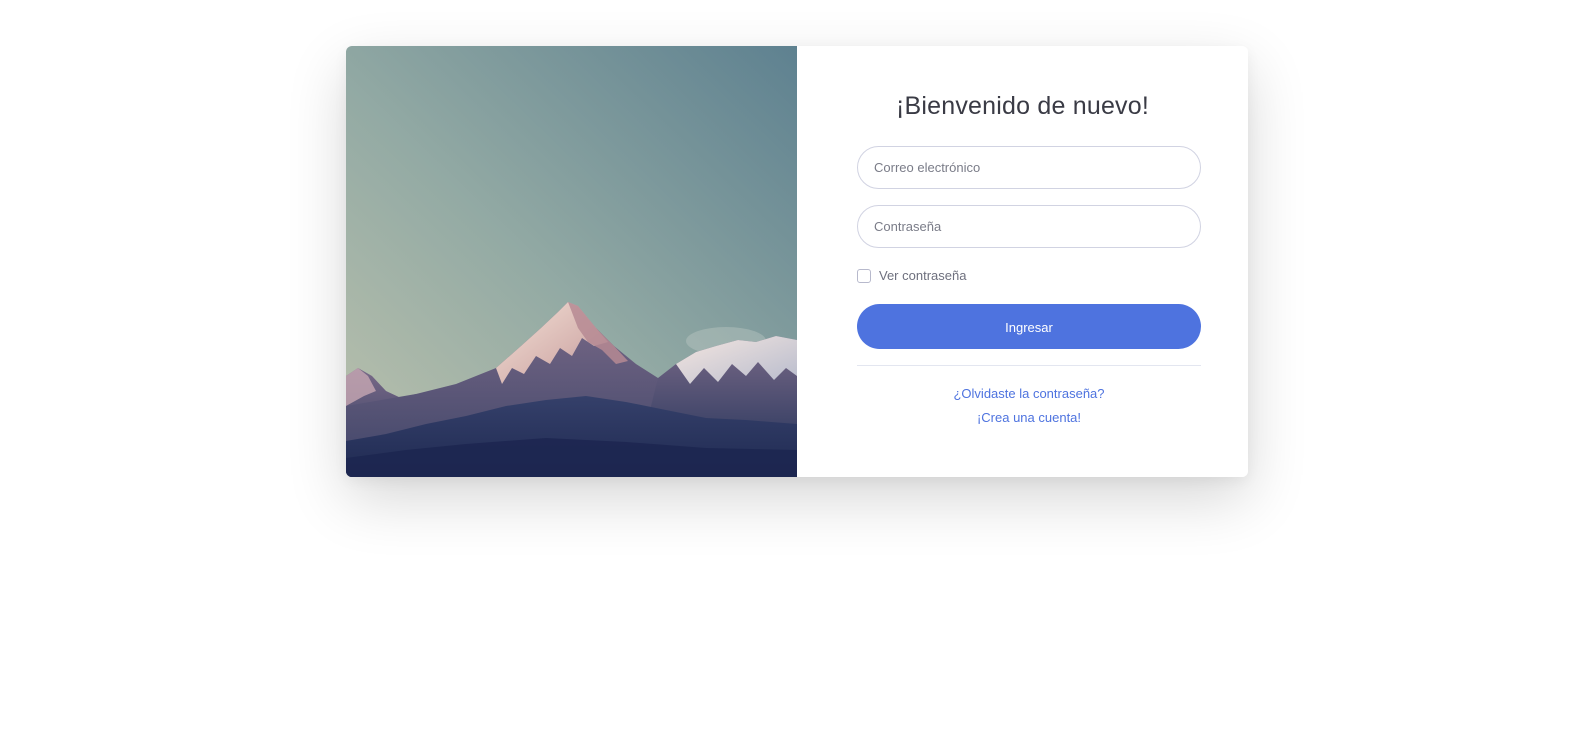 The width and height of the screenshot is (1575, 755). Describe the element at coordinates (1029, 393) in the screenshot. I see `forgot-password-link: ¿Olvidaste la contraseña?` at that location.